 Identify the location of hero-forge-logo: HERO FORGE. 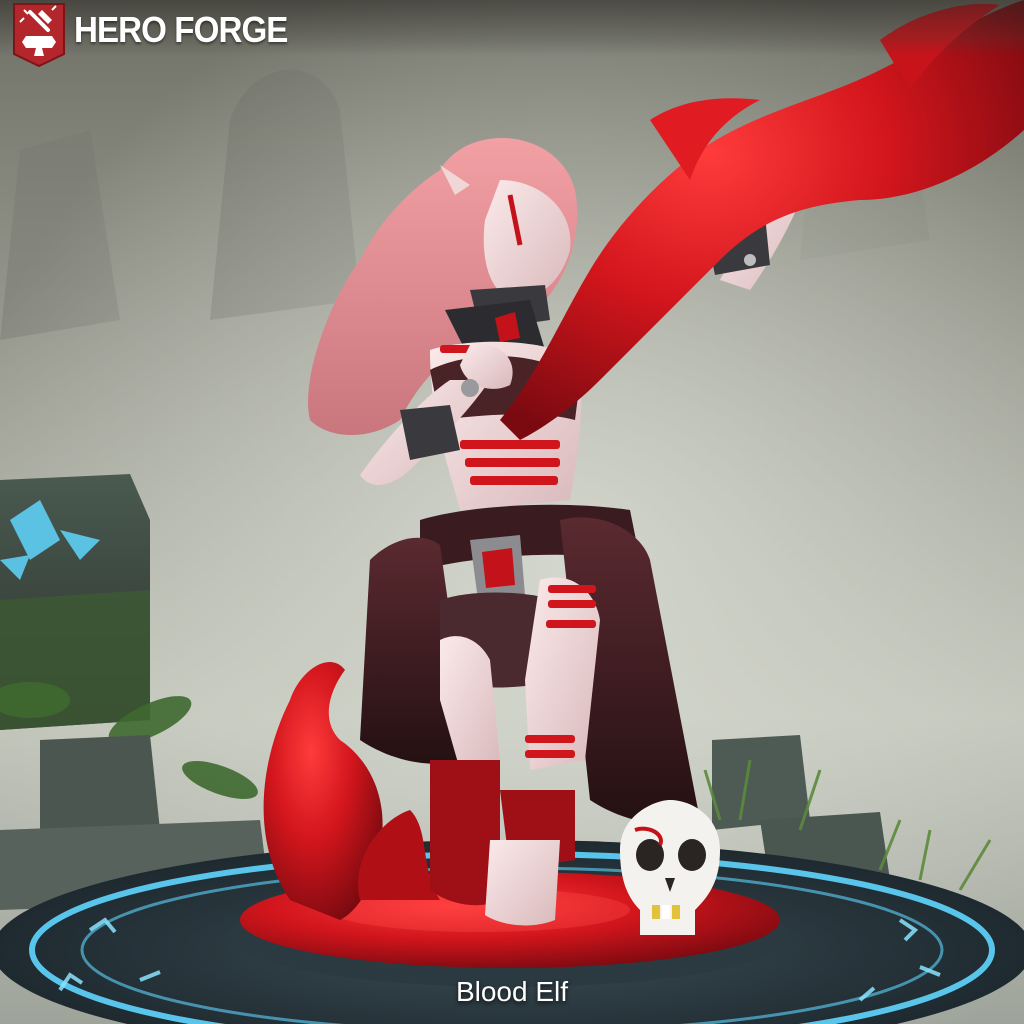
(159, 35).